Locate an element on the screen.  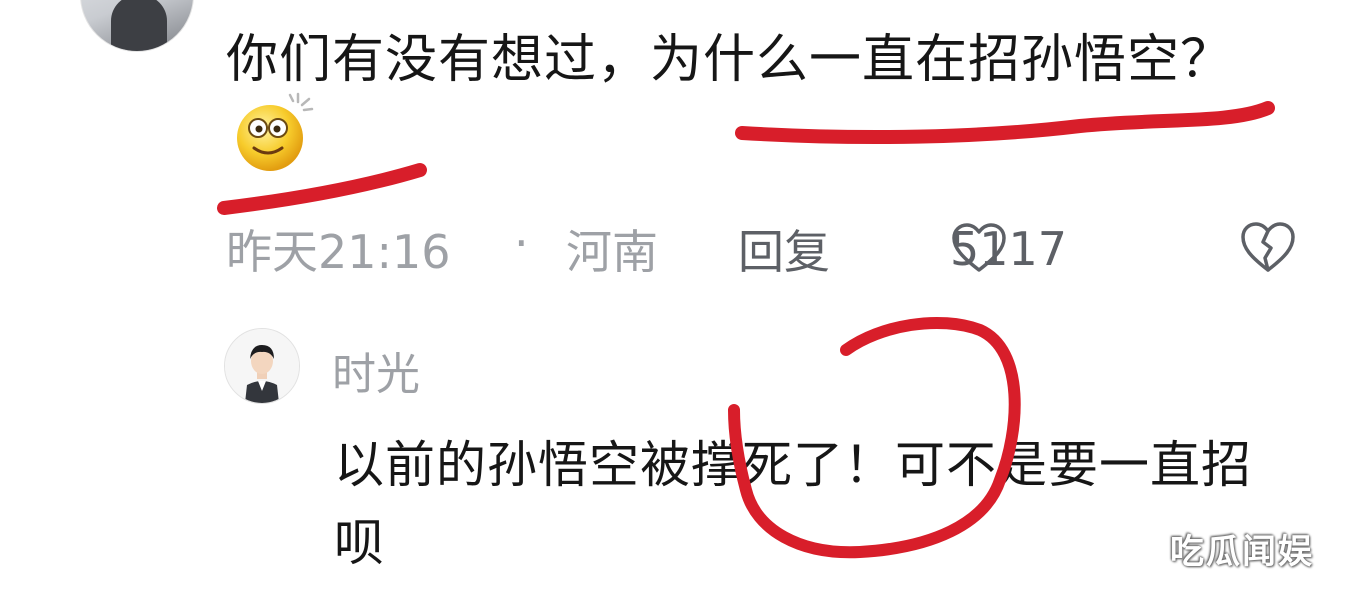
watermark-text: 吃瓜闻娱 is located at coordinates (1242, 552).